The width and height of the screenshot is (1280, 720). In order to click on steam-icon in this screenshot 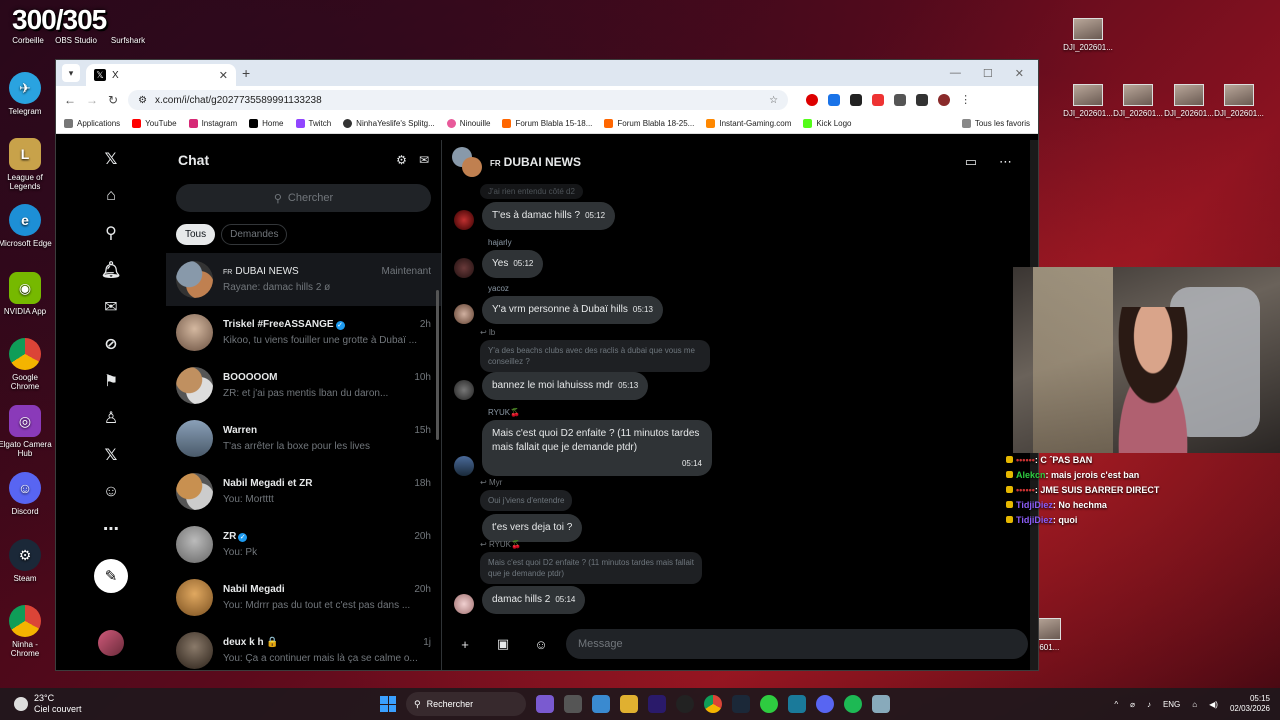, I will do `click(741, 704)`.